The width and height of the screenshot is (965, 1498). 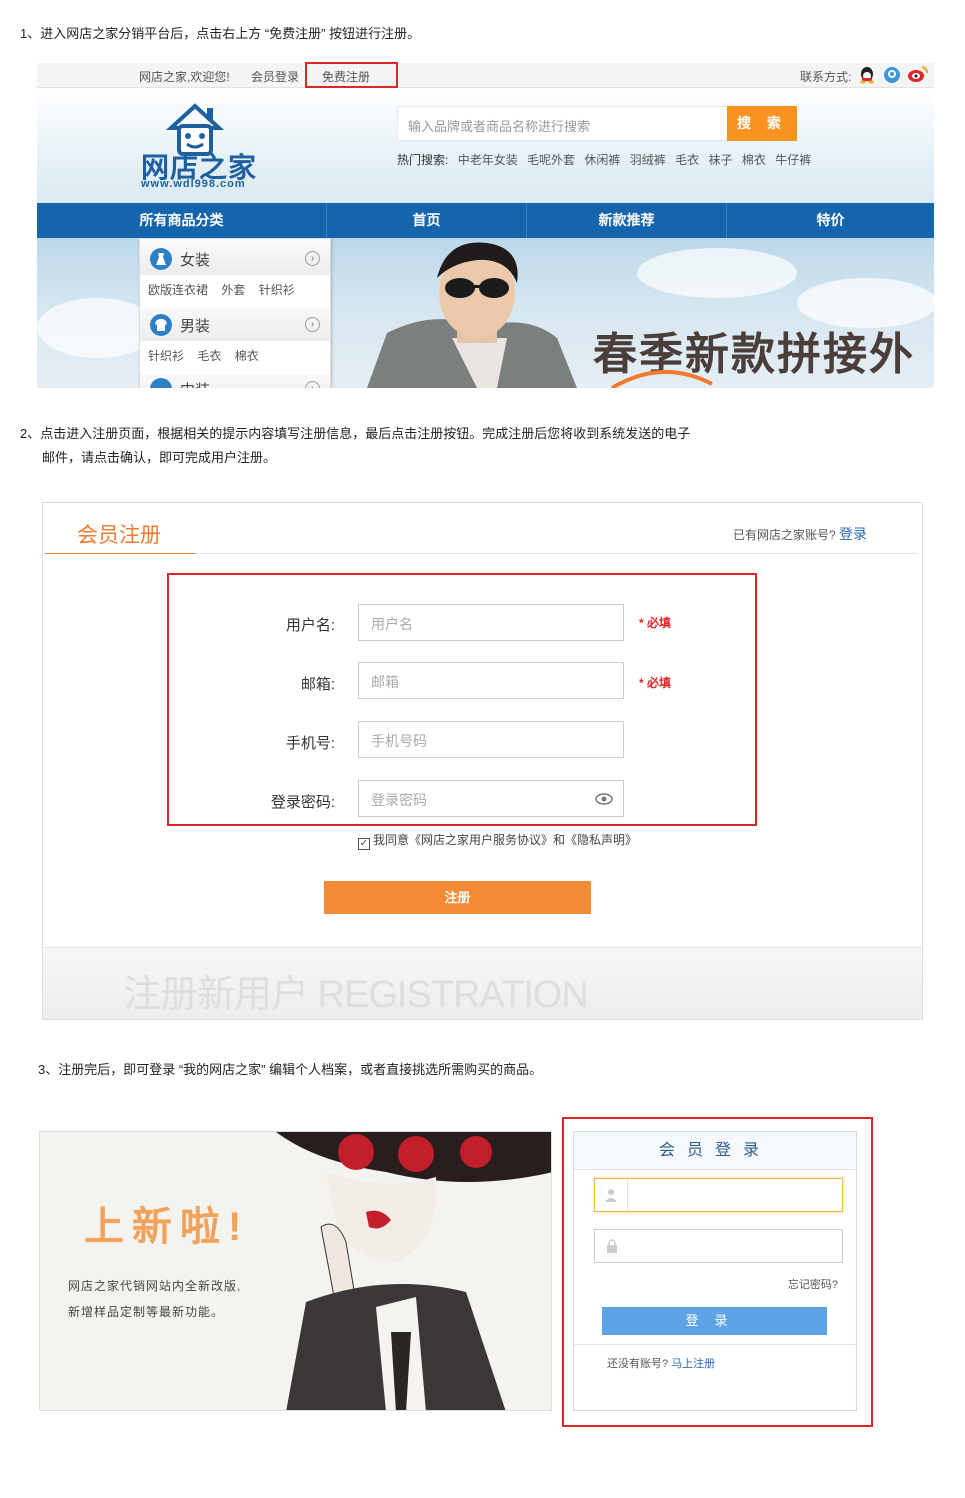 I want to click on subcategory-link: 毛衣, so click(x=209, y=356).